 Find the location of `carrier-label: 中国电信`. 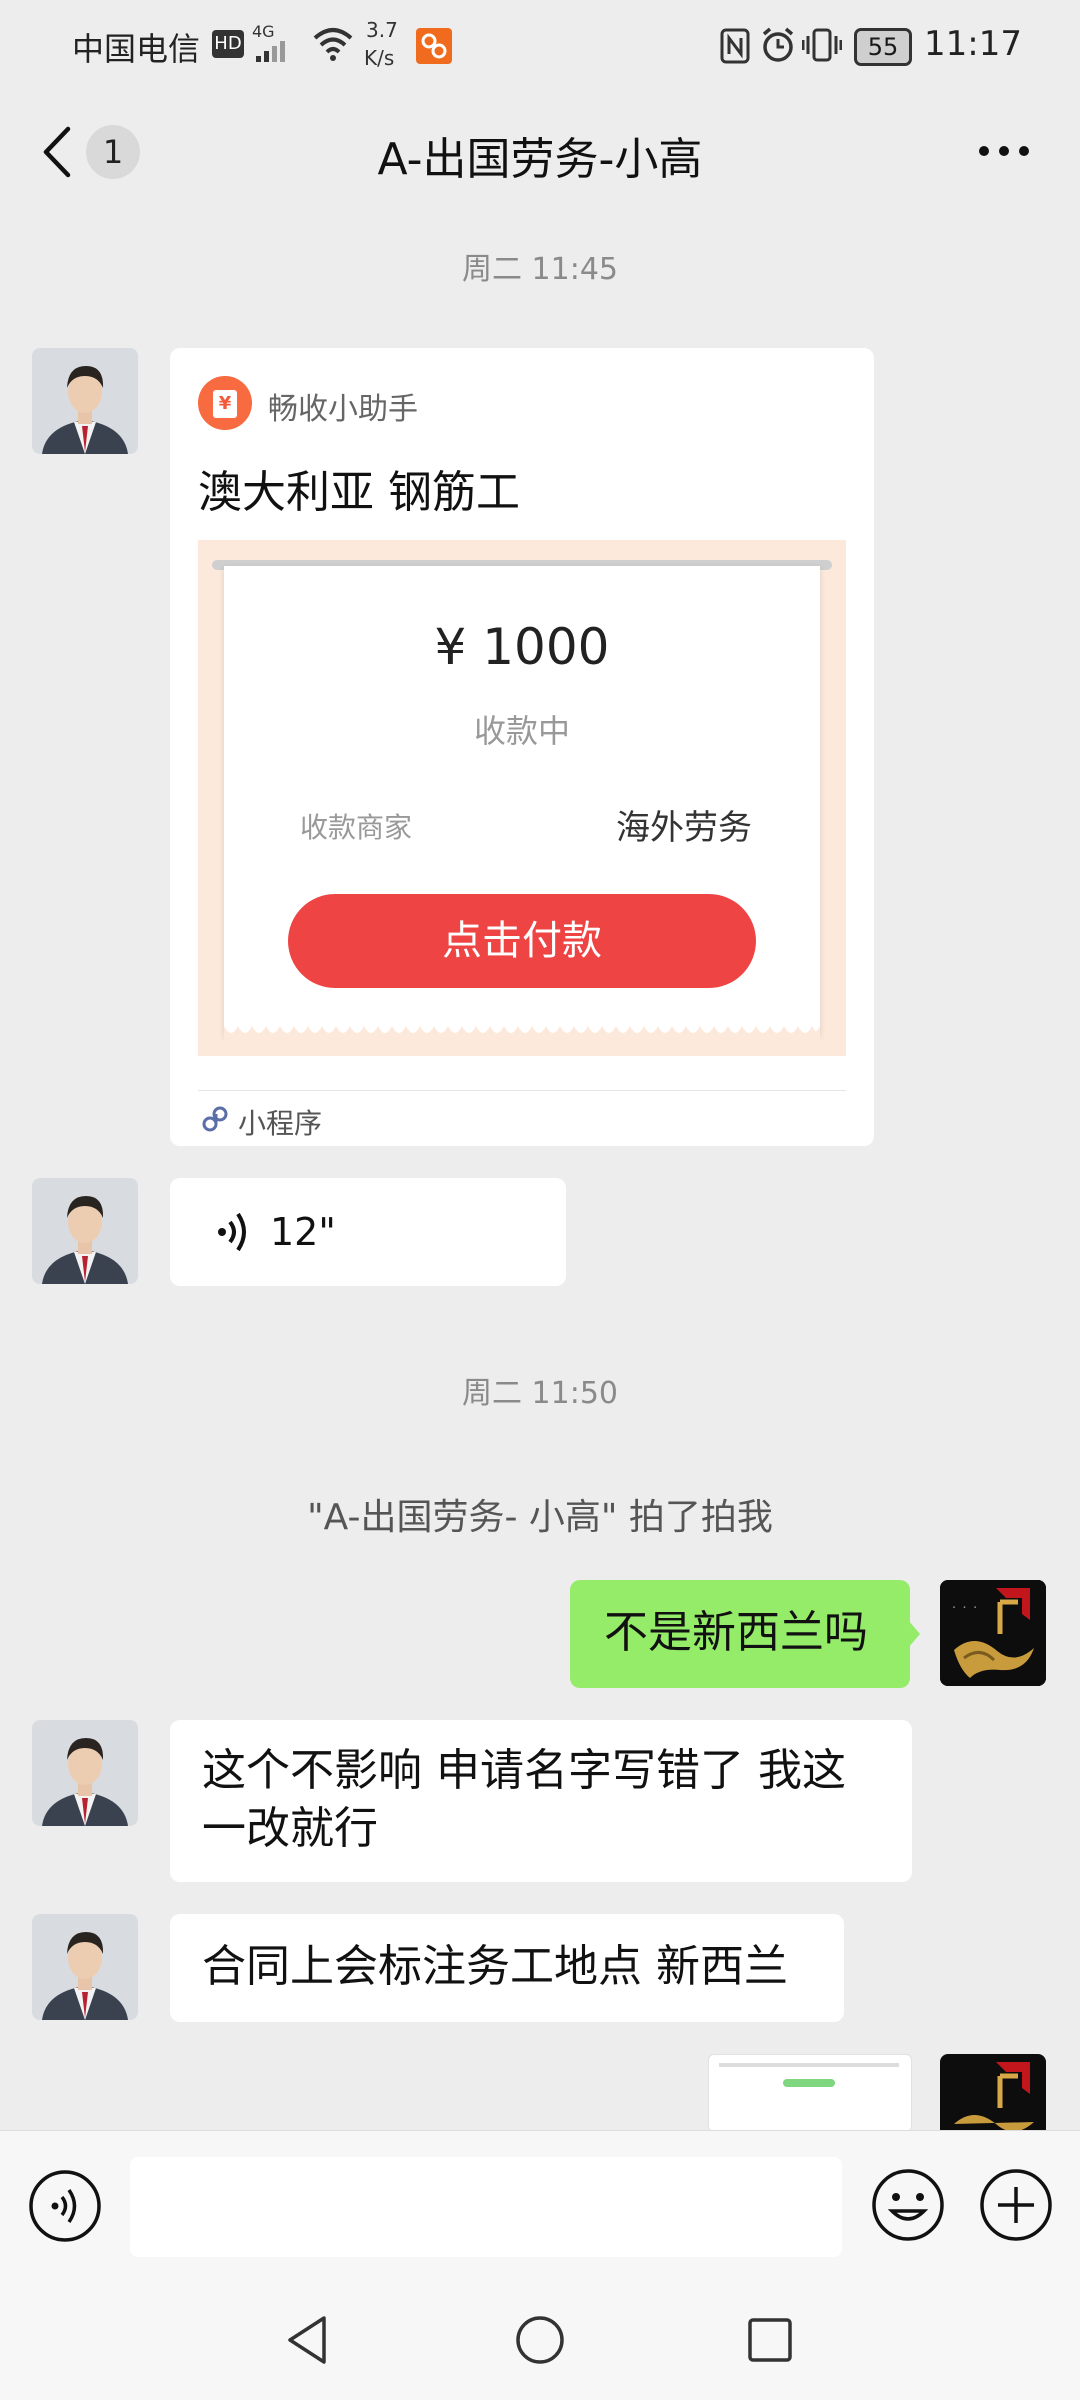

carrier-label: 中国电信 is located at coordinates (136, 49).